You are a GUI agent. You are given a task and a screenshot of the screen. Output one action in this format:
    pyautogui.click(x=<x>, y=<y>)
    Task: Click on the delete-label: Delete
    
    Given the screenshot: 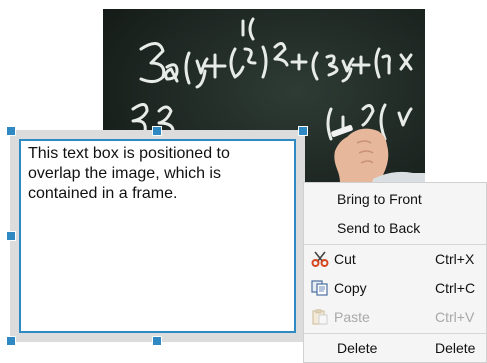 What is the action you would take?
    pyautogui.click(x=357, y=348)
    